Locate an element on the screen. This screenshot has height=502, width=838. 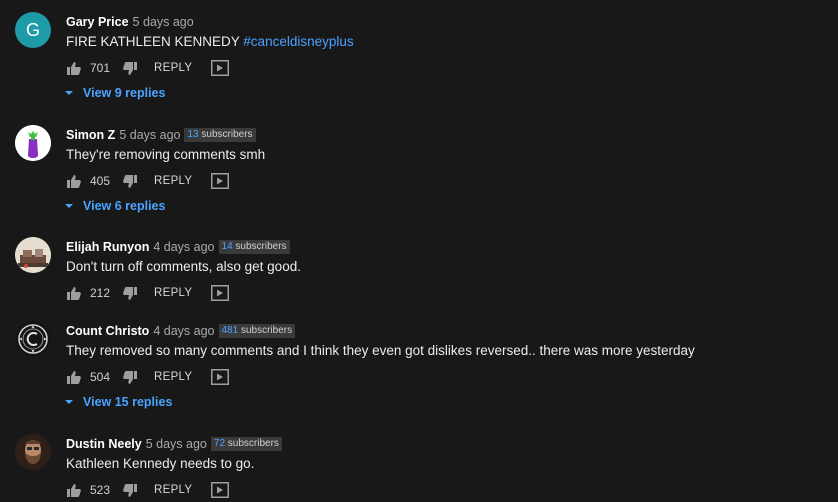
comment-actions: 405 REPLY is located at coordinates (148, 181).